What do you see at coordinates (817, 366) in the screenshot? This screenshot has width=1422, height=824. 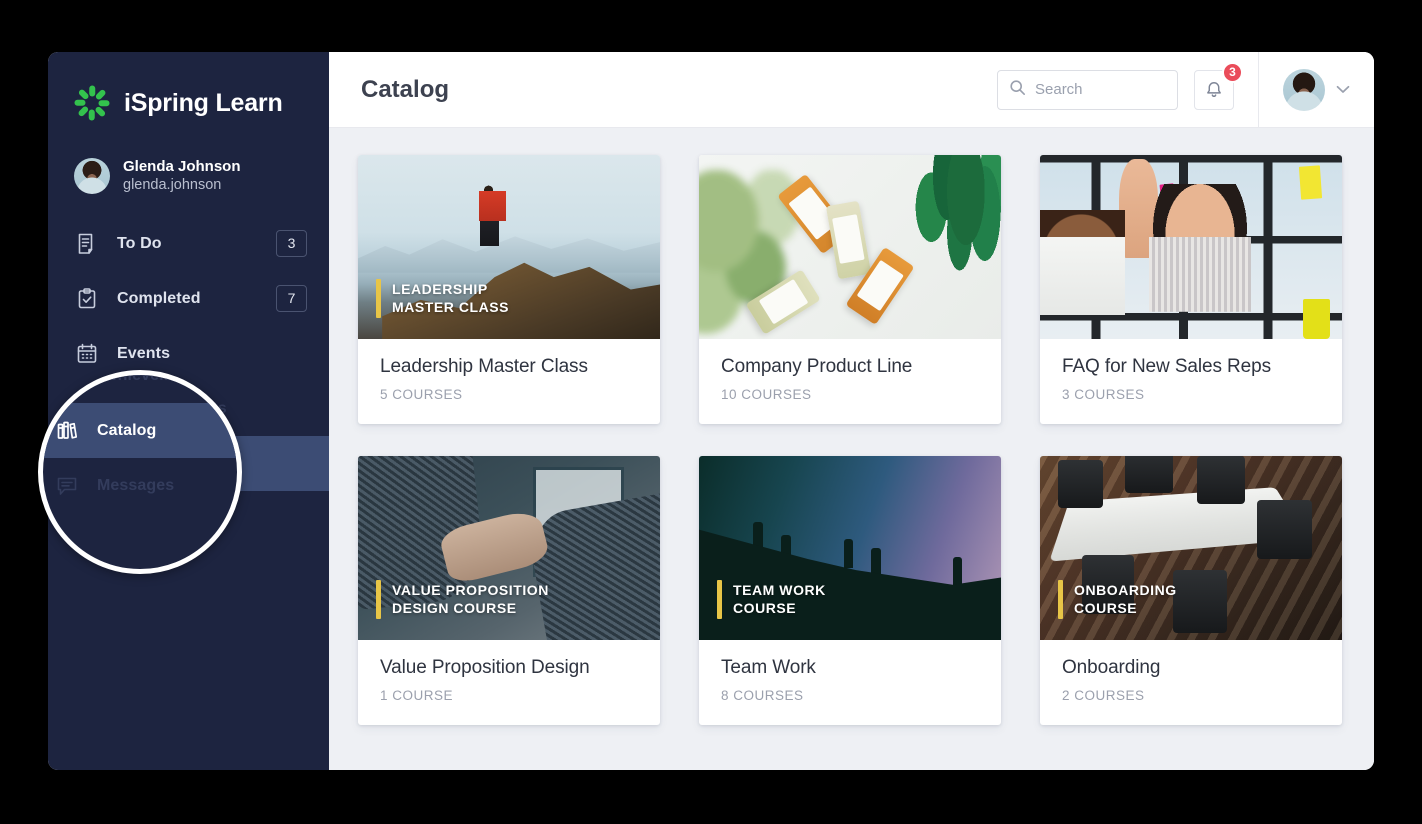 I see `card-title: Company Product Line` at bounding box center [817, 366].